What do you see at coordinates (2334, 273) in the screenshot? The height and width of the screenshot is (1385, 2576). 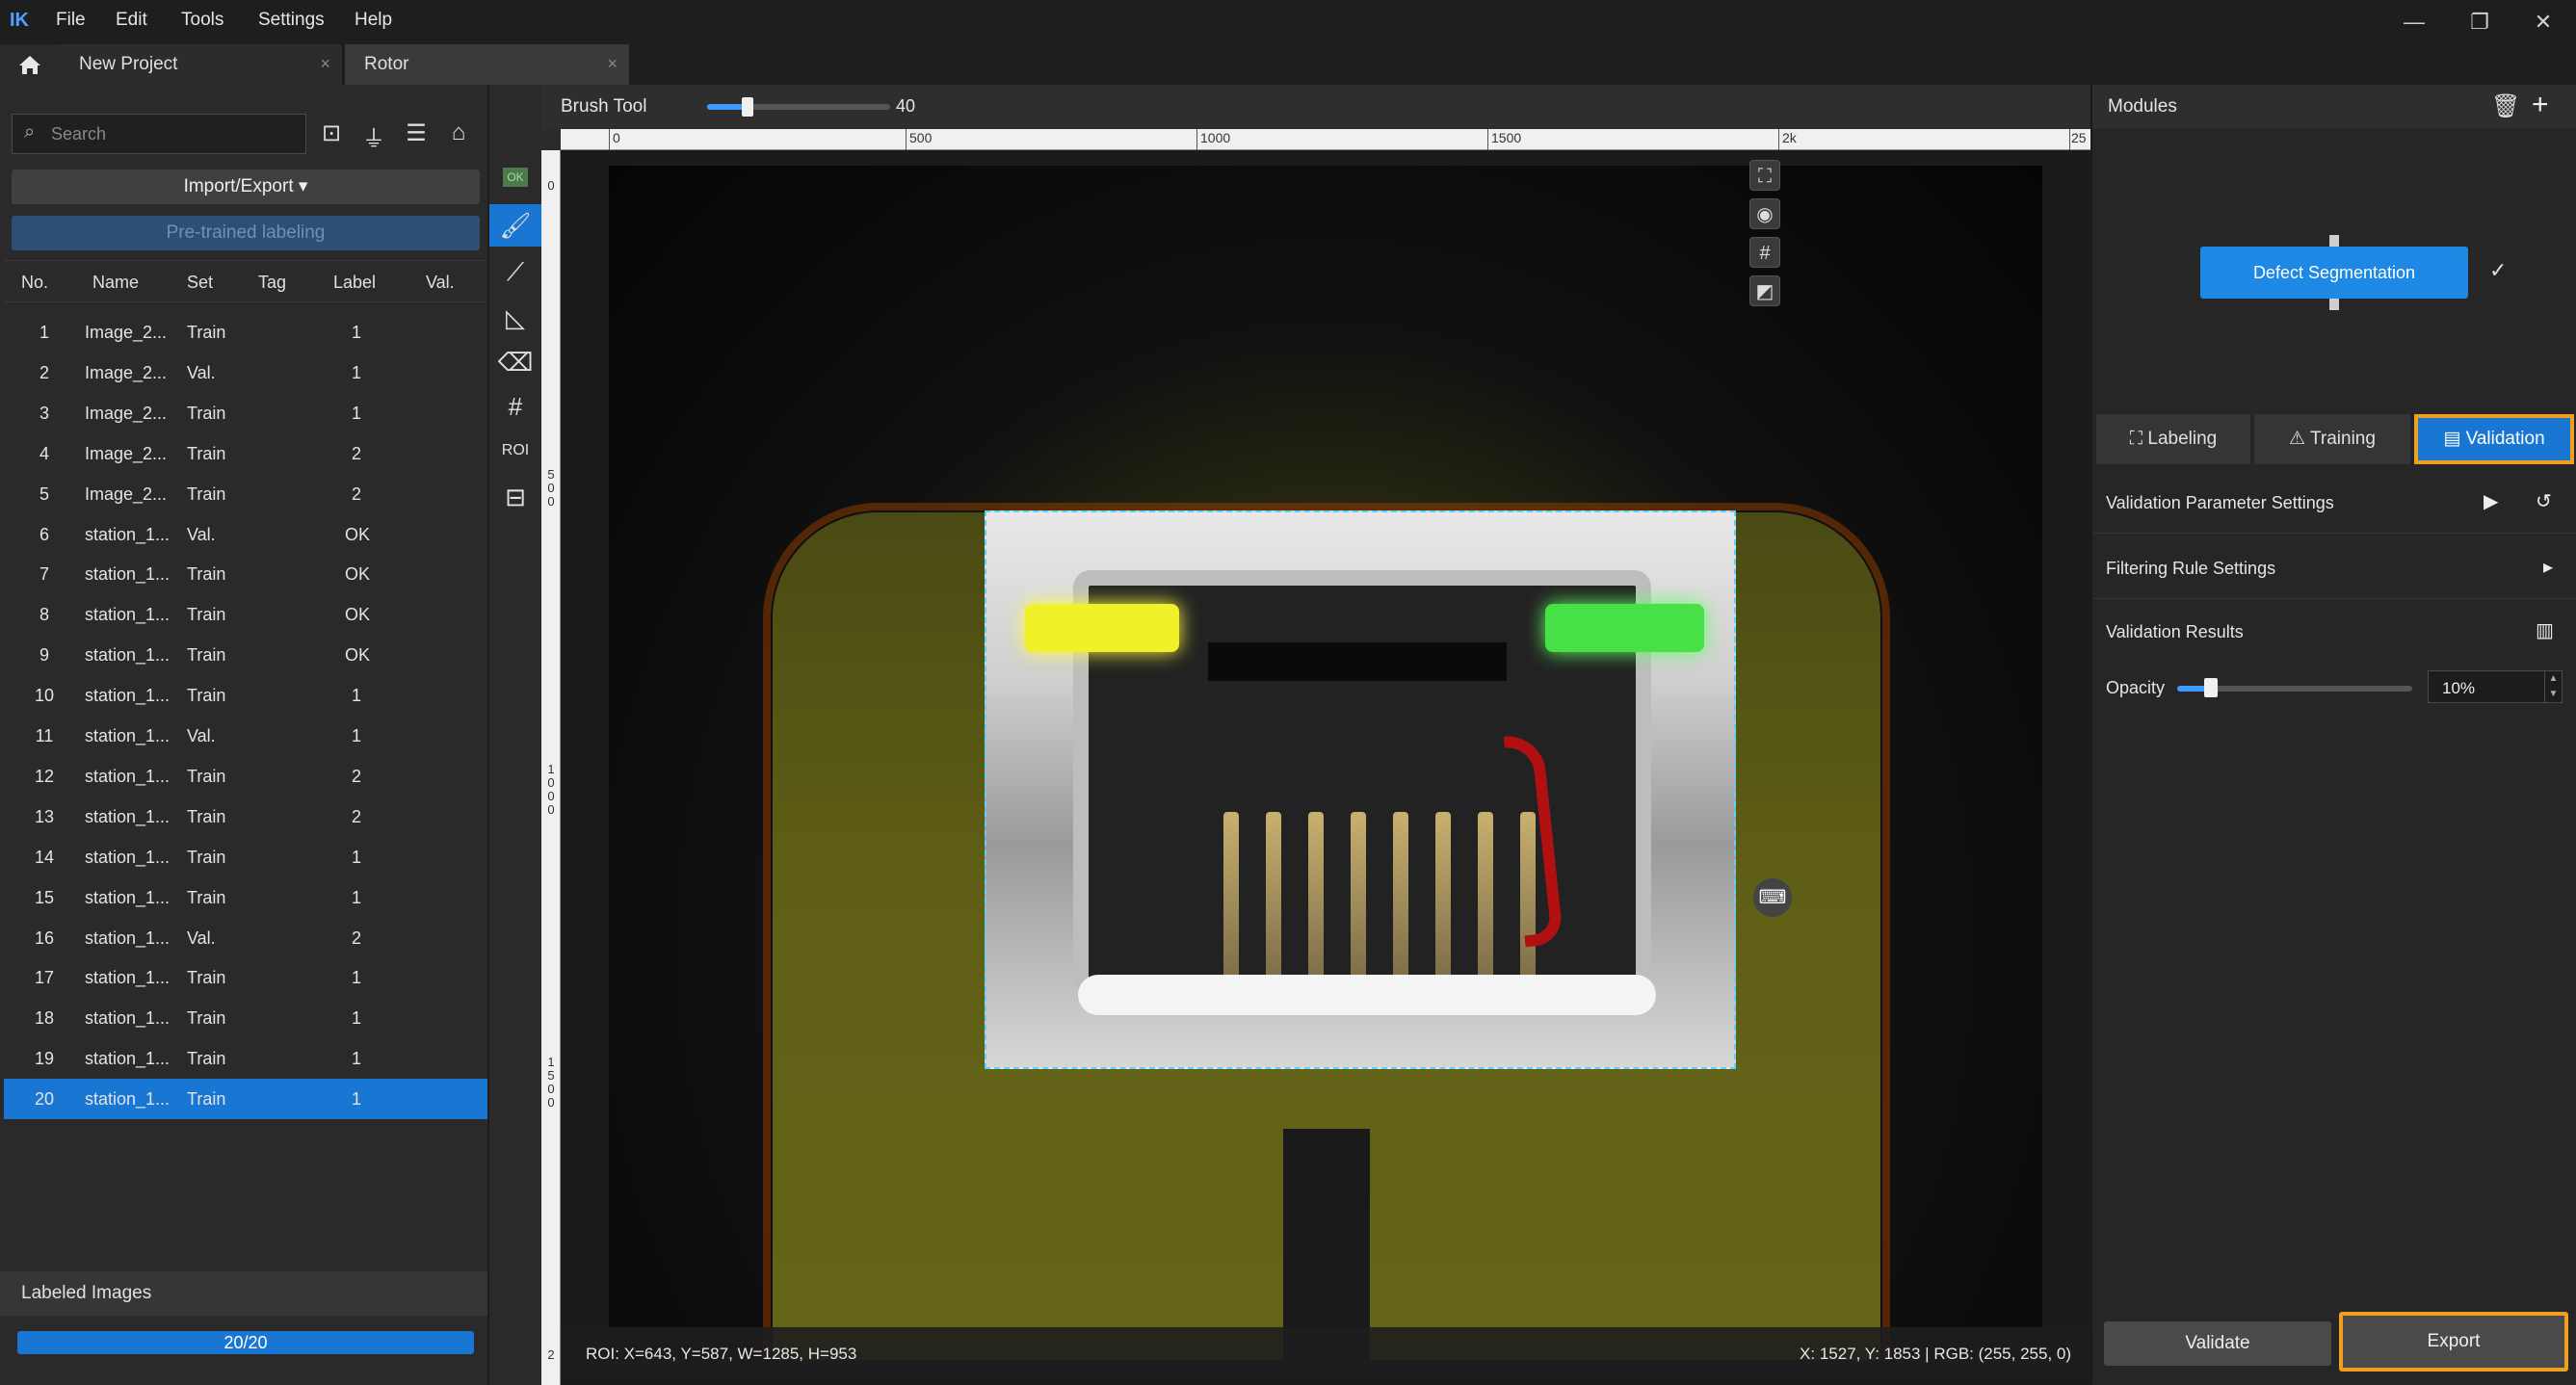 I see `defect-segmentation-node: Defect Segmentation` at bounding box center [2334, 273].